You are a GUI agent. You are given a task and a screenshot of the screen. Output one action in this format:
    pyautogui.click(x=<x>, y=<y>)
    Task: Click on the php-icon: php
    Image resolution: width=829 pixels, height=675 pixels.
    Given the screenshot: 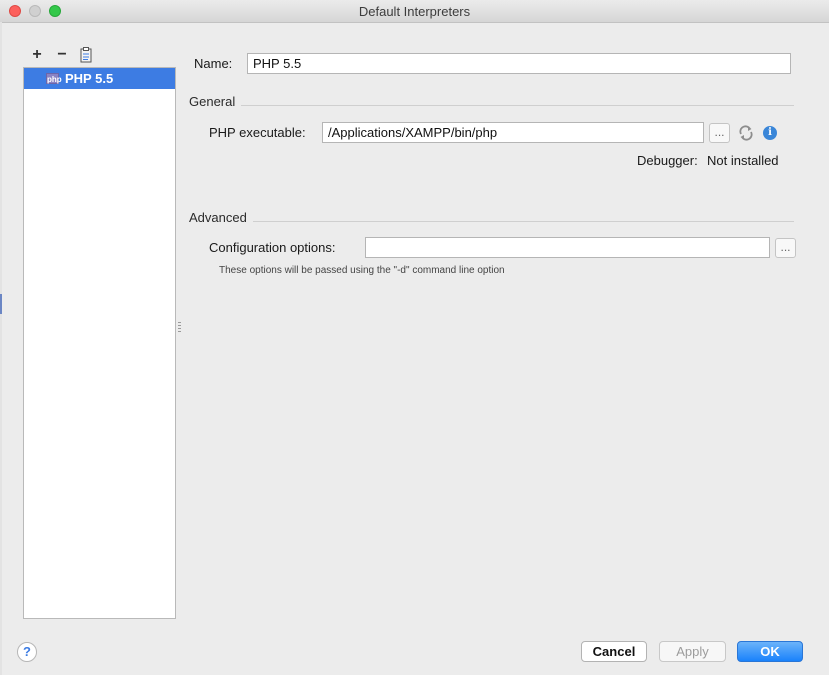 What is the action you would take?
    pyautogui.click(x=54, y=78)
    